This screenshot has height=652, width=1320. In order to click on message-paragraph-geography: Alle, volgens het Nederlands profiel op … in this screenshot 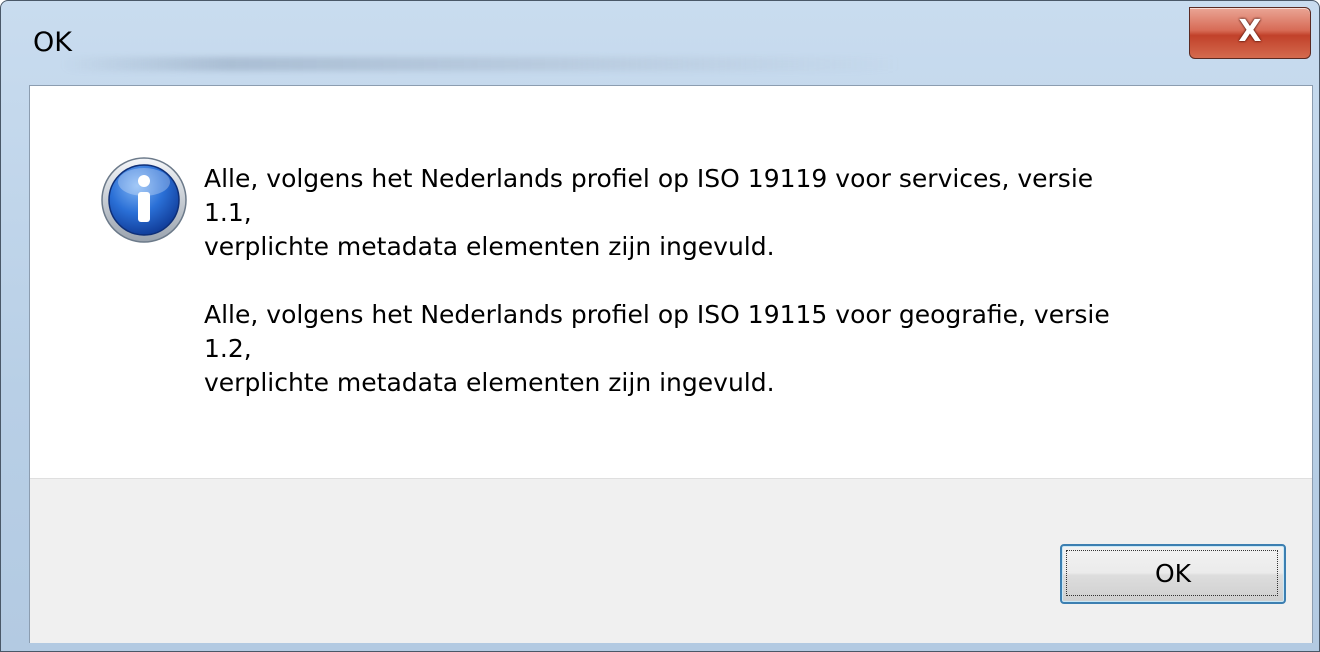, I will do `click(657, 348)`.